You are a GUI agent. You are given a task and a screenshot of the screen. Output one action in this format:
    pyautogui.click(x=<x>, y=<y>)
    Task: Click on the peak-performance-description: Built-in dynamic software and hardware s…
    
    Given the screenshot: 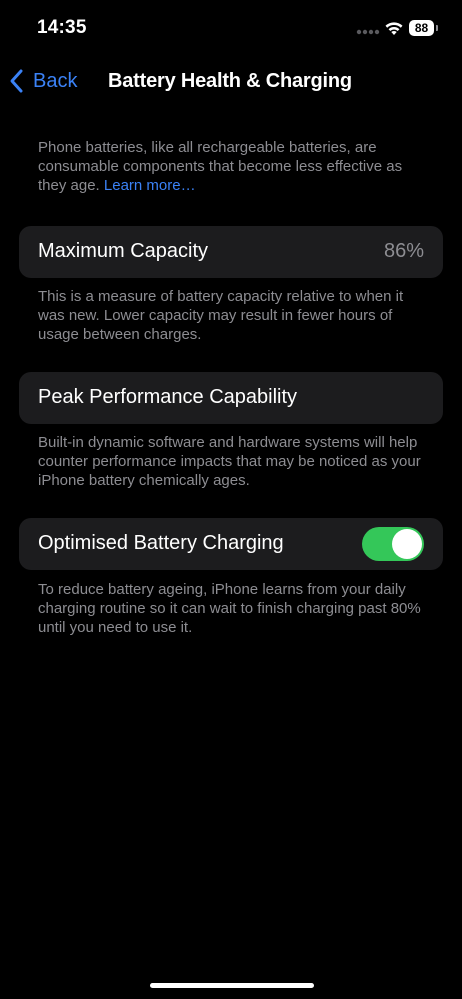 What is the action you would take?
    pyautogui.click(x=229, y=461)
    